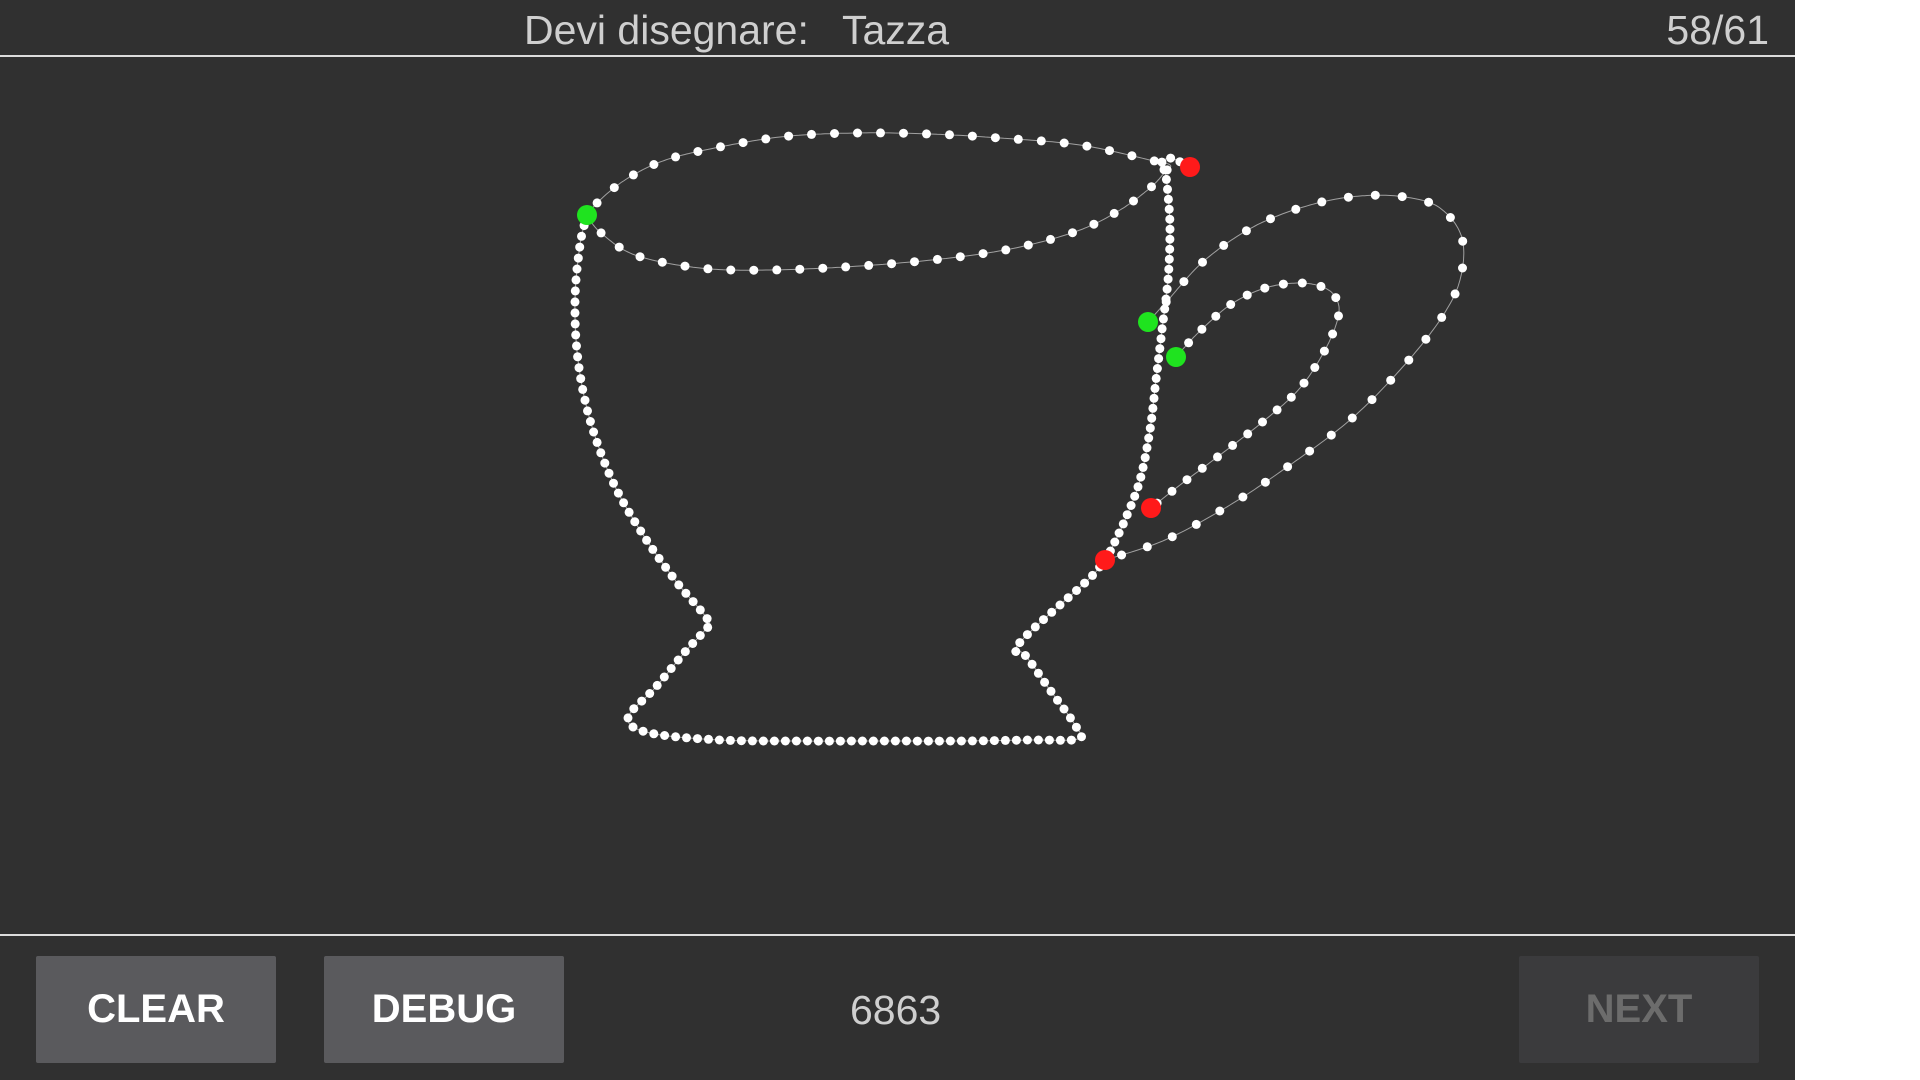 This screenshot has width=1920, height=1080. What do you see at coordinates (897, 1007) in the screenshot?
I see `footer-bar: CLEAR DEBUG 6863 NEXT` at bounding box center [897, 1007].